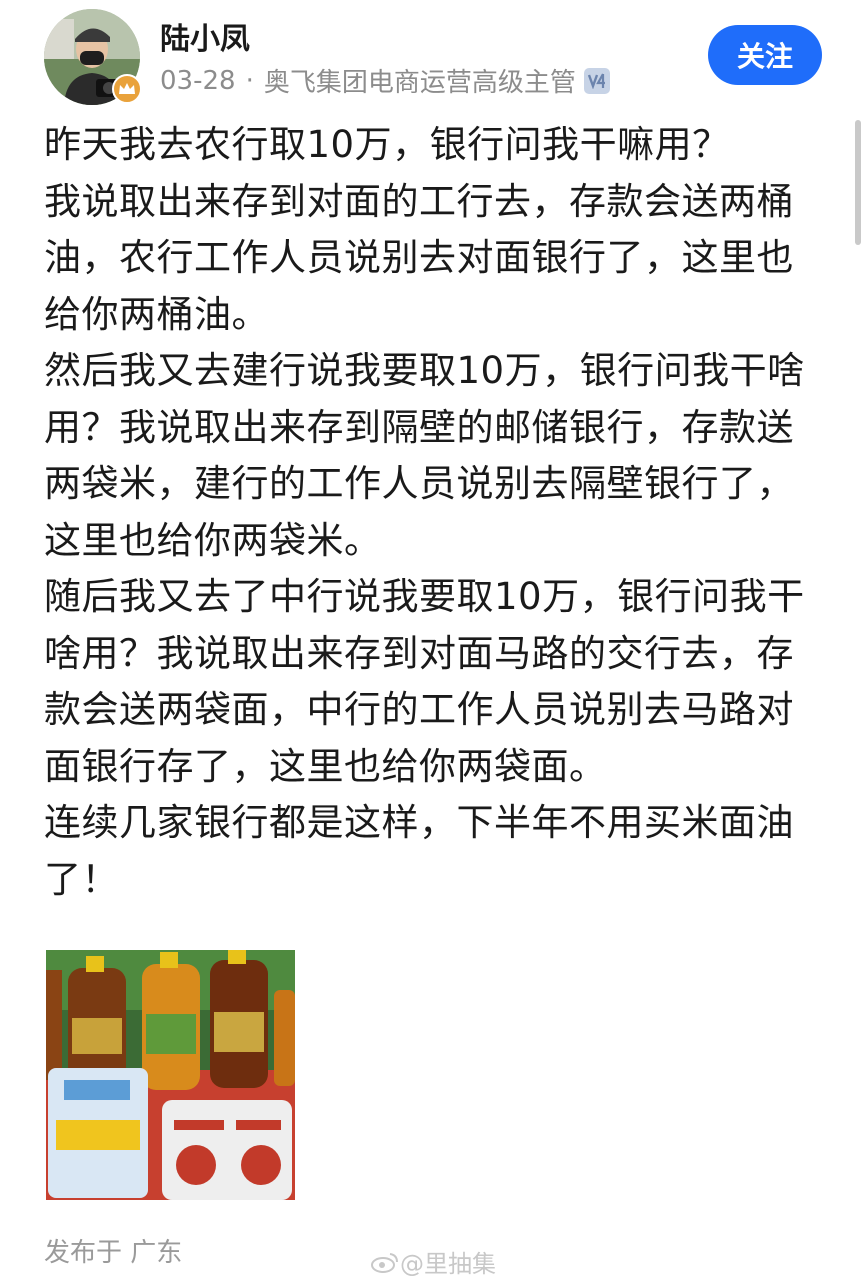 This screenshot has height=1280, width=867. What do you see at coordinates (387, 144) in the screenshot?
I see `post-paragraph: 昨天我去农行取10万，银行问我干嘛用？` at bounding box center [387, 144].